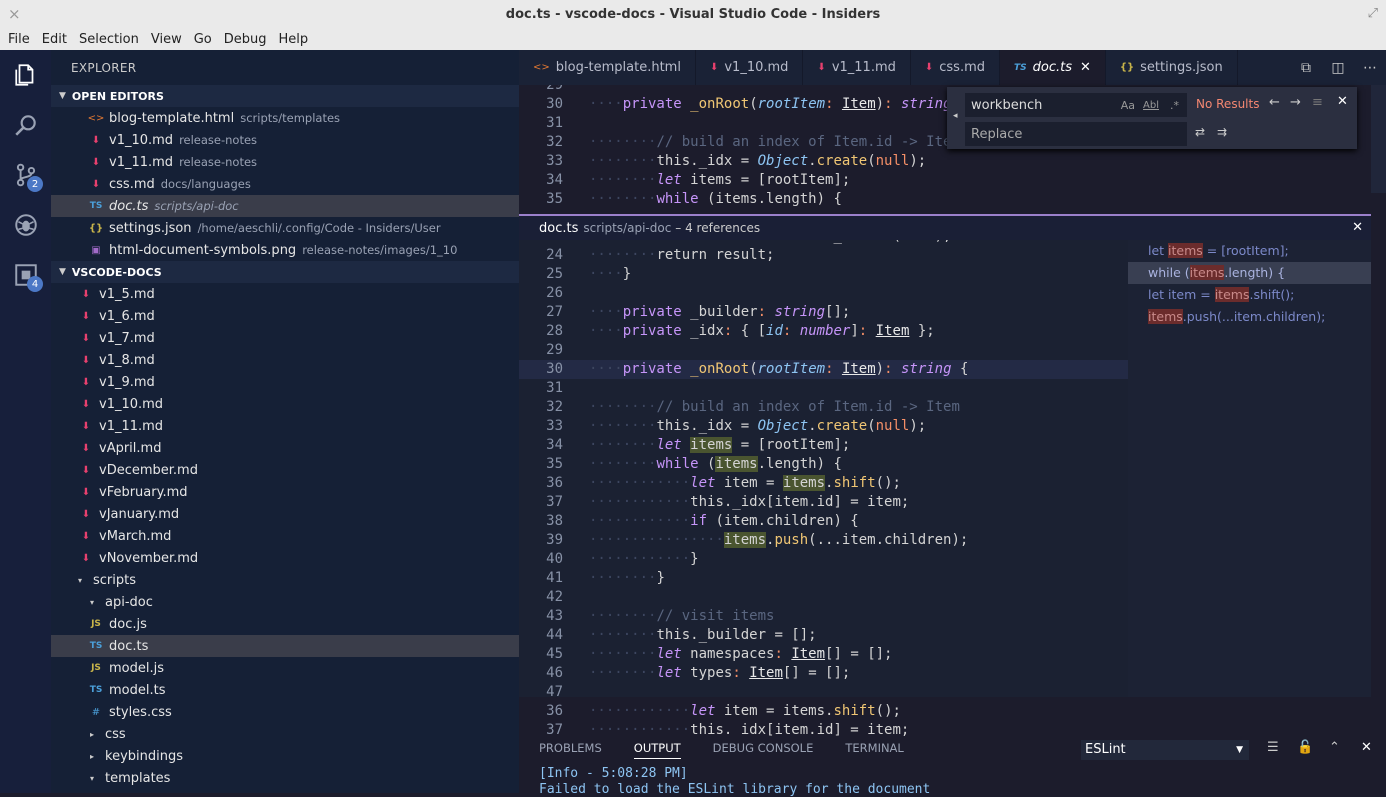  What do you see at coordinates (285, 426) in the screenshot?
I see `tree-item: ⬇ v1_11.md` at bounding box center [285, 426].